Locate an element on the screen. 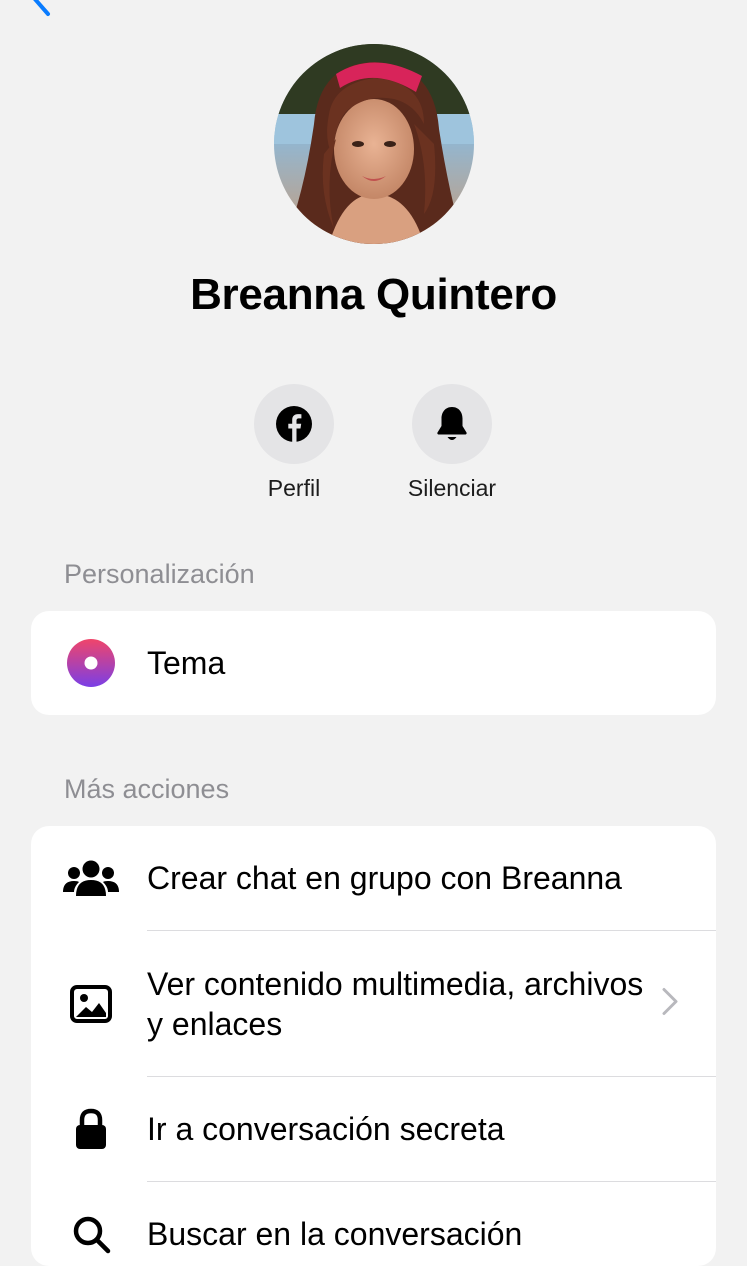  chevron-right-icon is located at coordinates (670, 1003).